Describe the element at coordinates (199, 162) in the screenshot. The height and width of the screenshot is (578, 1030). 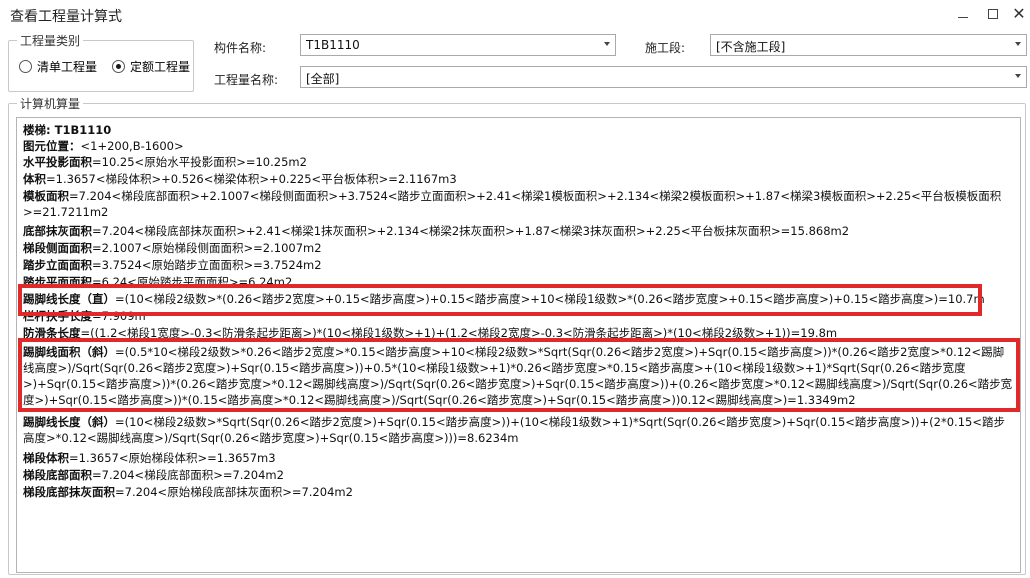
I see `formula-text: =10.25<原始水平投影面积>=10.25m2` at that location.